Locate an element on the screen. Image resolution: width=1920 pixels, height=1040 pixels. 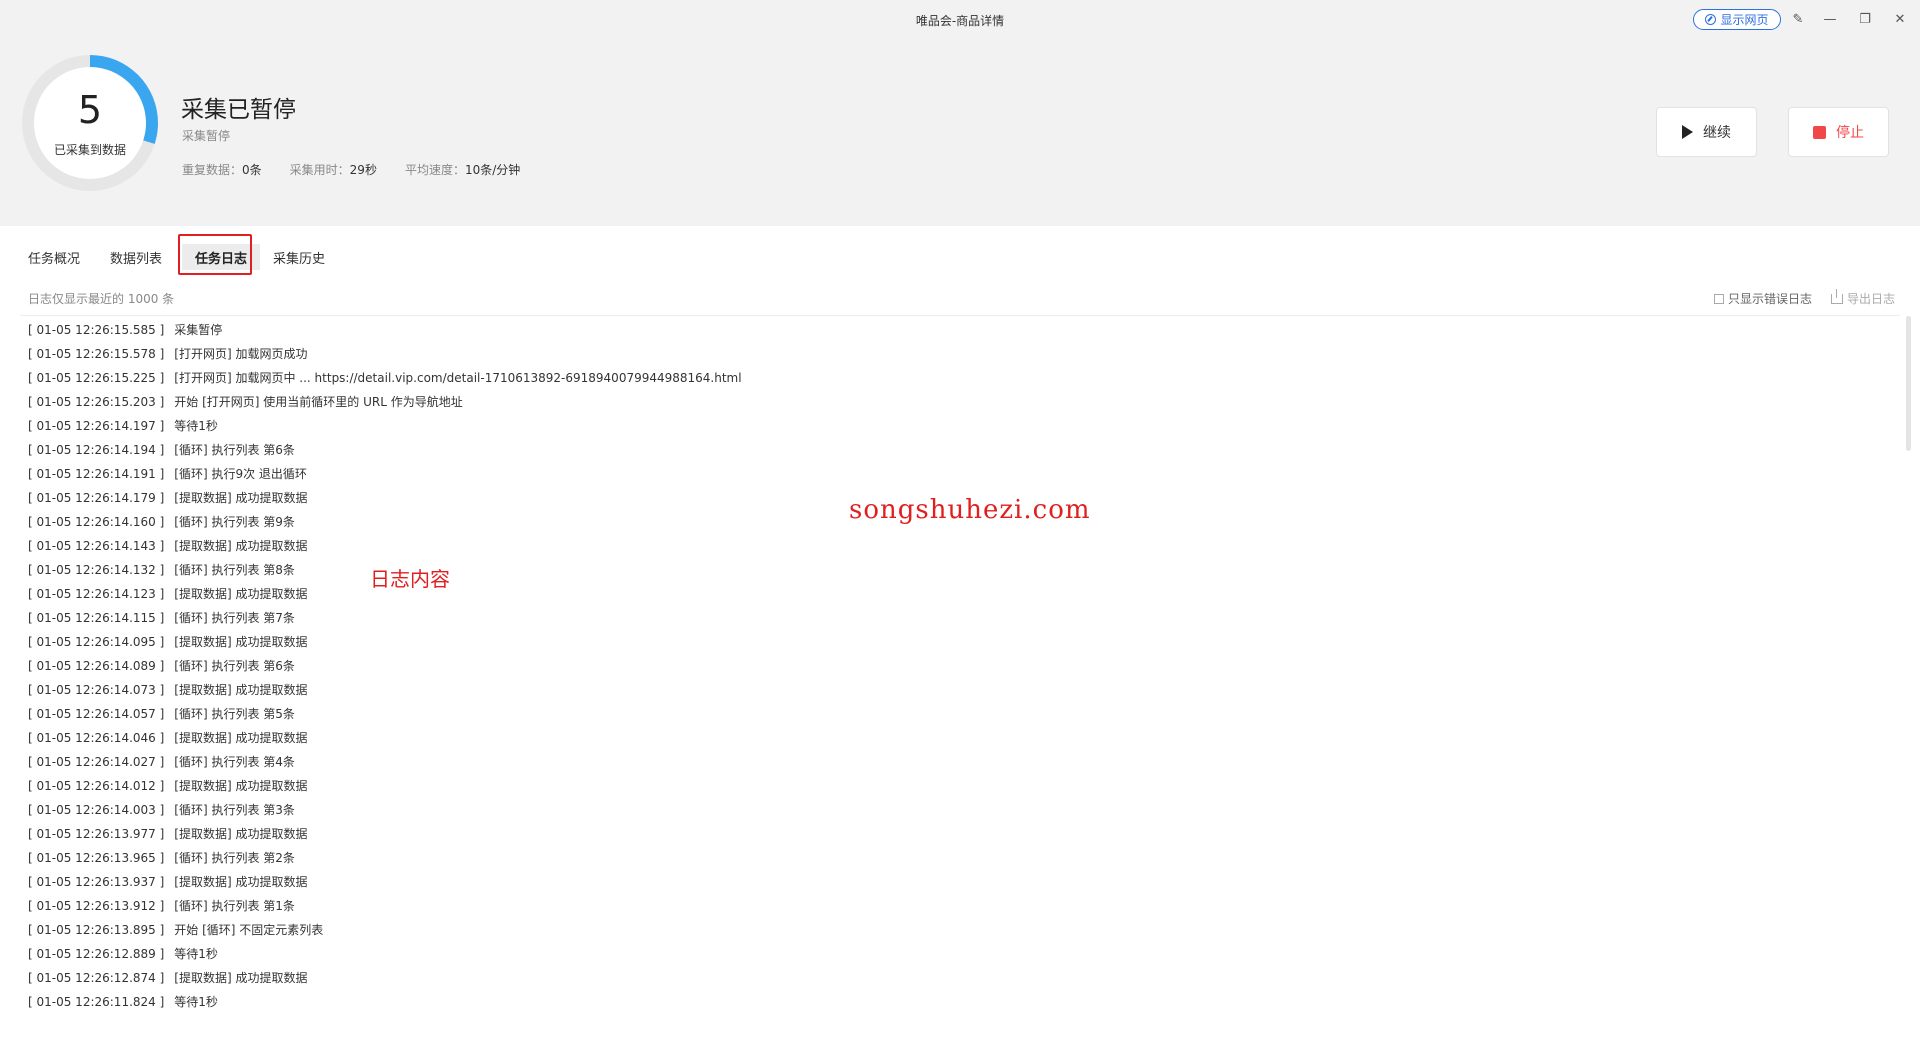
log-timestamp: [ 01-05 12:26:14.123 ] is located at coordinates (96, 594).